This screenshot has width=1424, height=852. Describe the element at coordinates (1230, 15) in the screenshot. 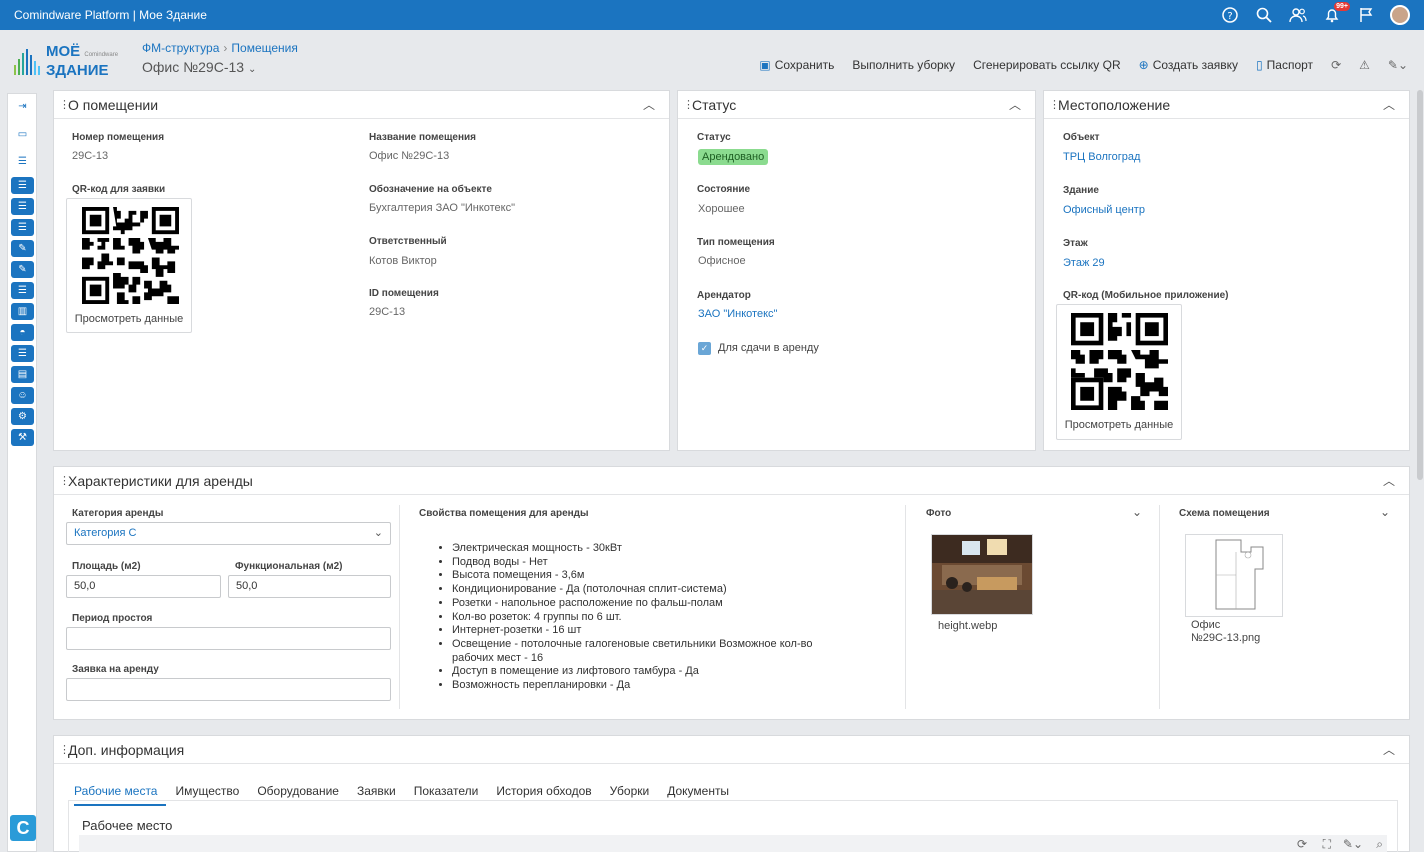

I see `help-icon: ?` at that location.